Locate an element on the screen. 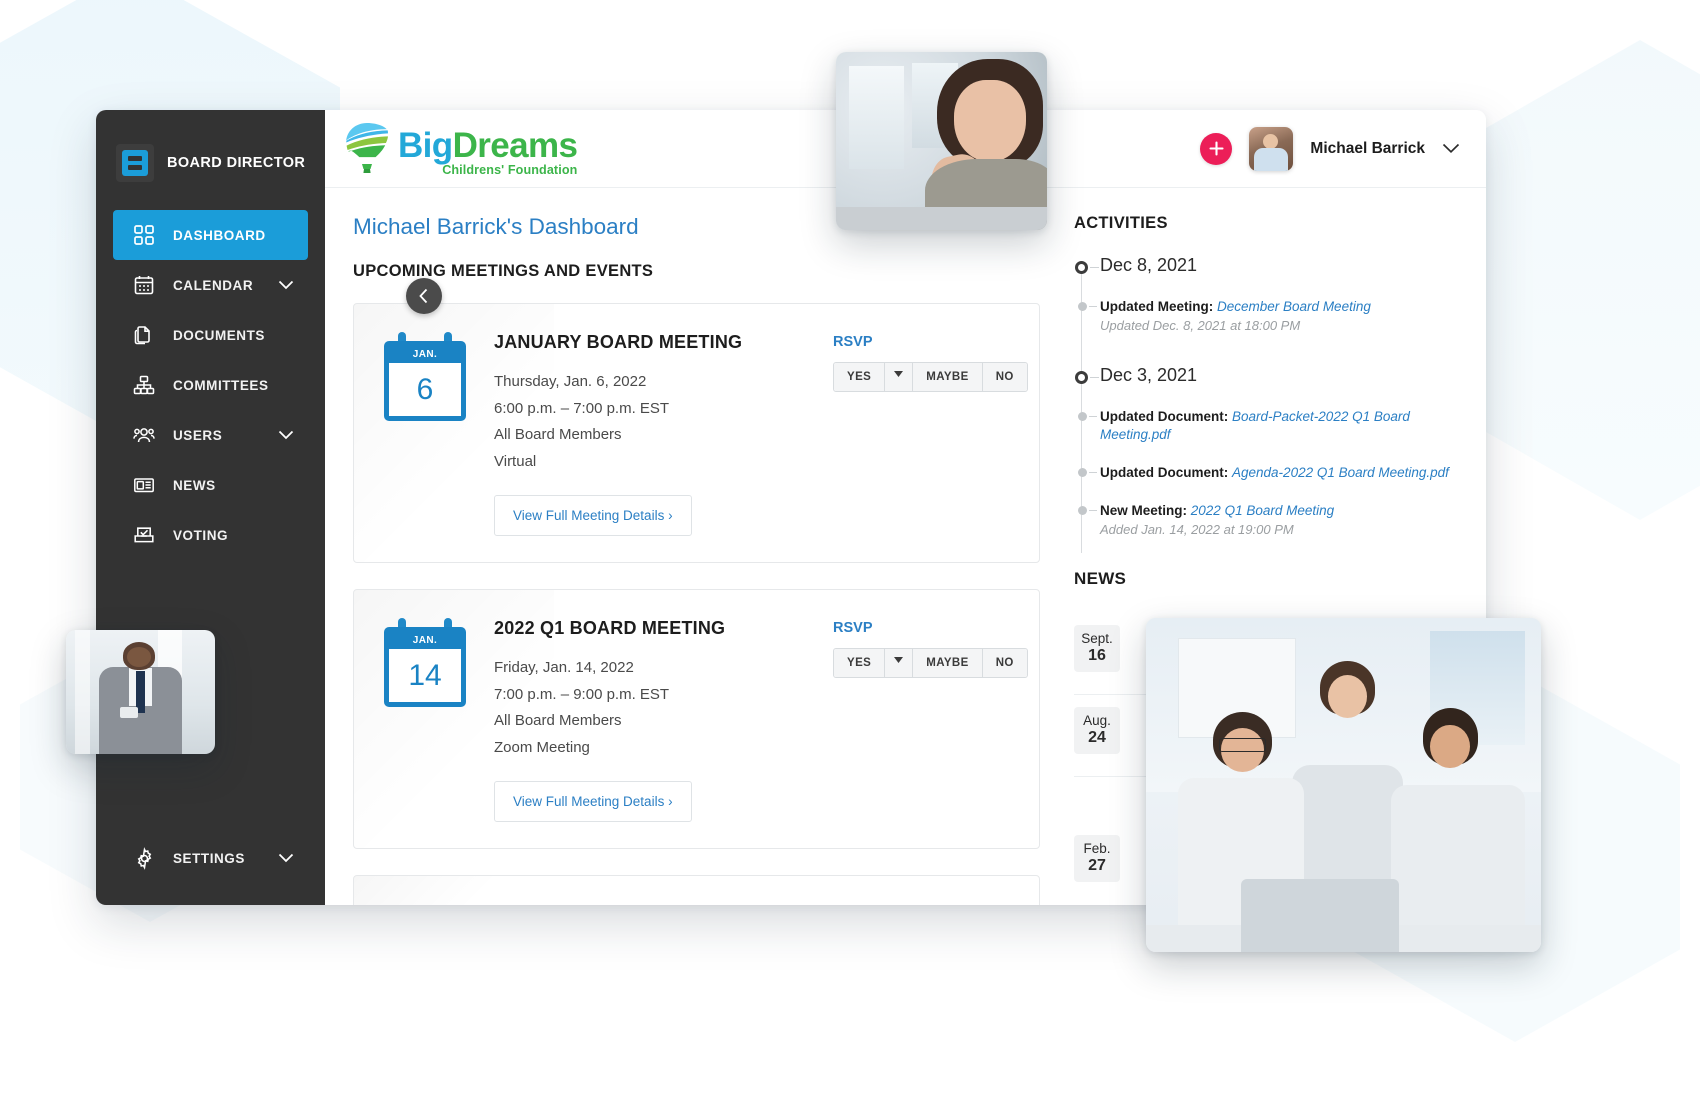  sidebar-item-documents: DOCUMENTS is located at coordinates (210, 335).